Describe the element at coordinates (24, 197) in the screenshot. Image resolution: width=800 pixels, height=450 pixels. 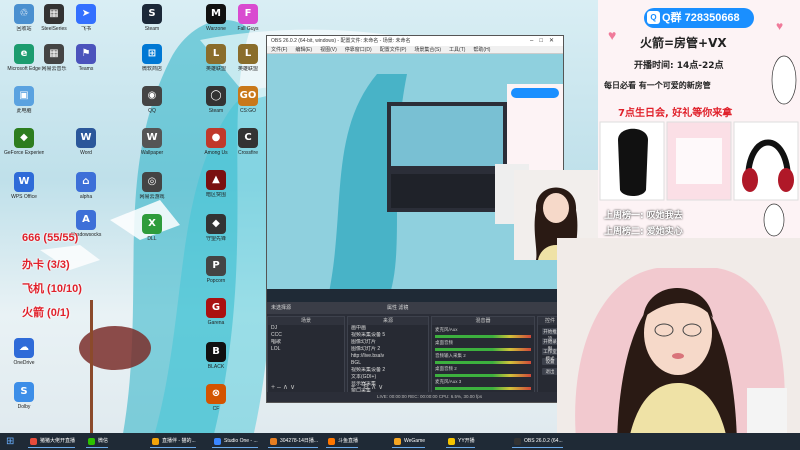
I see `desktop-icon-label: WPS Office` at that location.